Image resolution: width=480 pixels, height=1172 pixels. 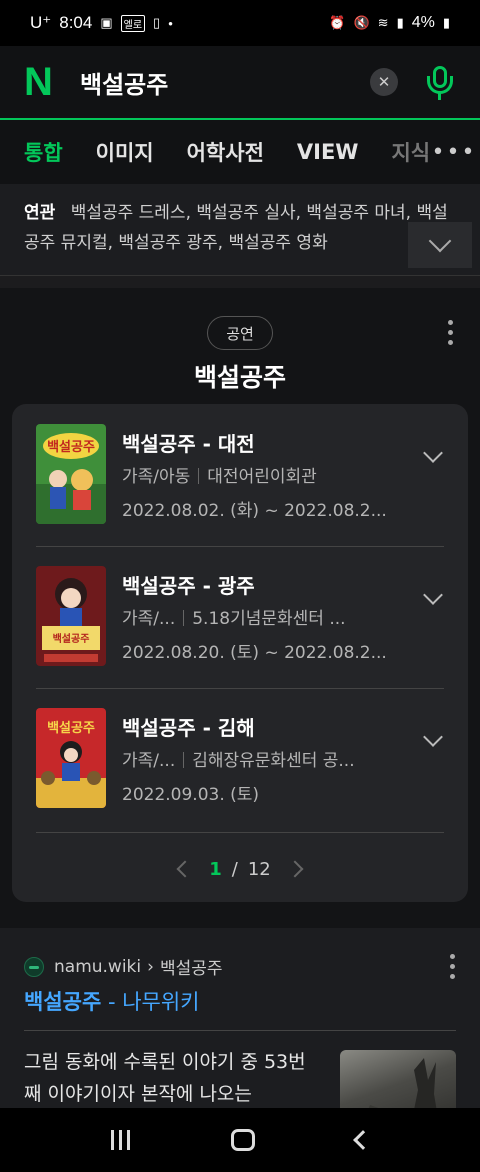 I want to click on naver-logo: N, so click(x=42, y=82).